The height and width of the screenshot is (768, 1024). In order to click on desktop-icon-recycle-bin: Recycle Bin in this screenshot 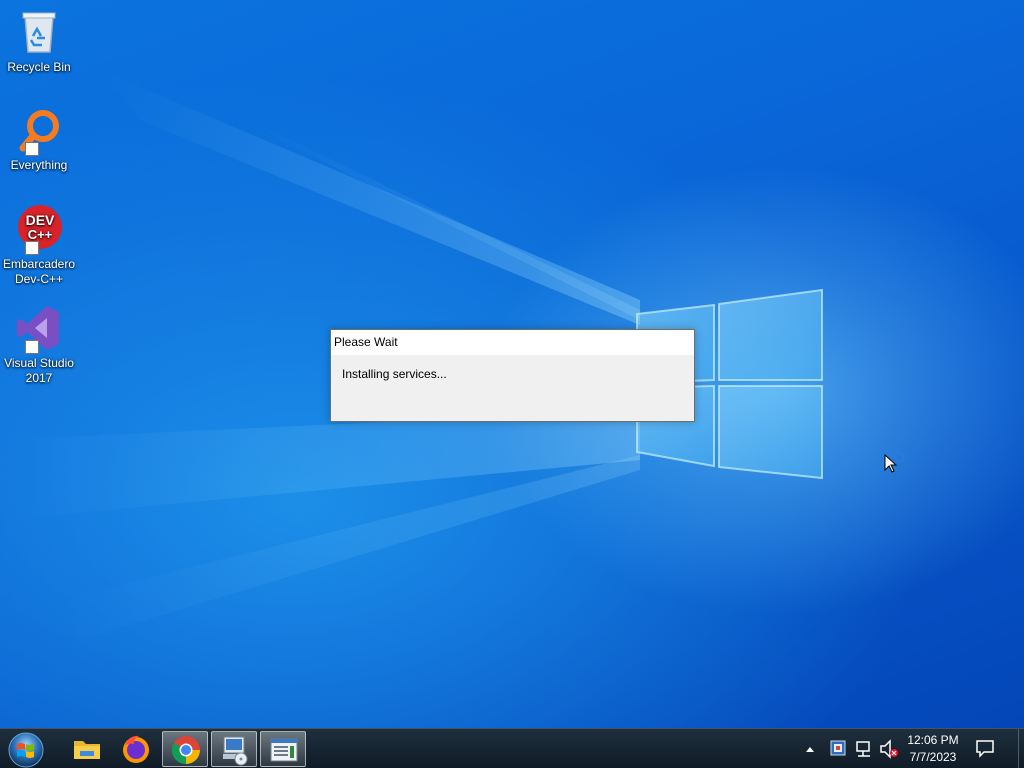, I will do `click(39, 41)`.